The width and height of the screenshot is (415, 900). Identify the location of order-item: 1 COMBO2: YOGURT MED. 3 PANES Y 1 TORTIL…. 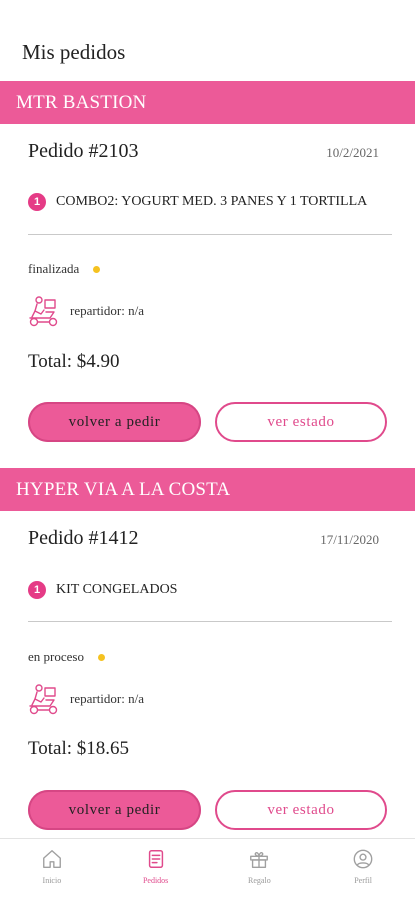
(197, 202).